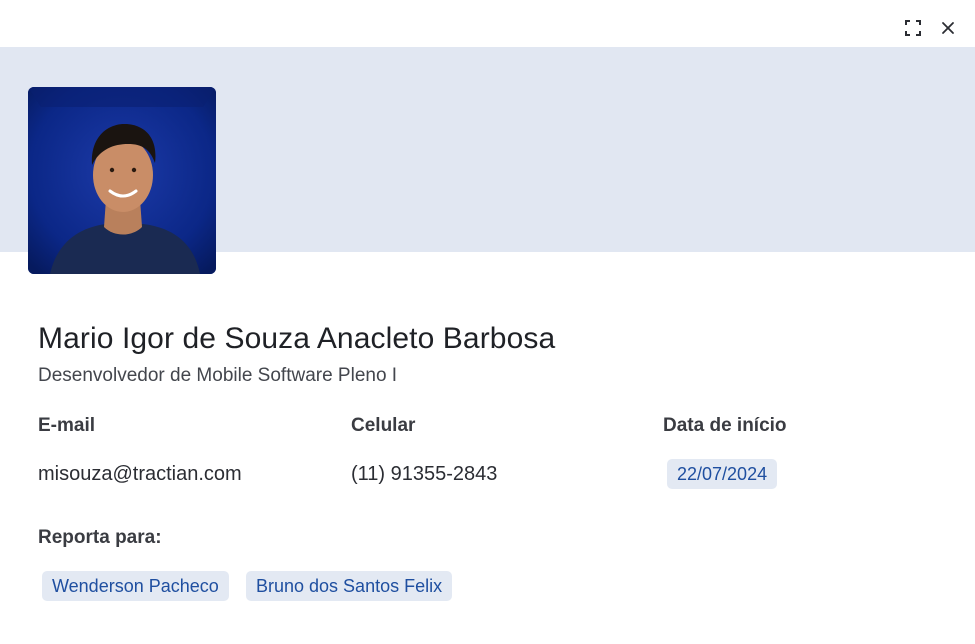 The height and width of the screenshot is (644, 975). I want to click on employee-role: Desenvolvedor de Mobile Software Pleno I, so click(218, 375).